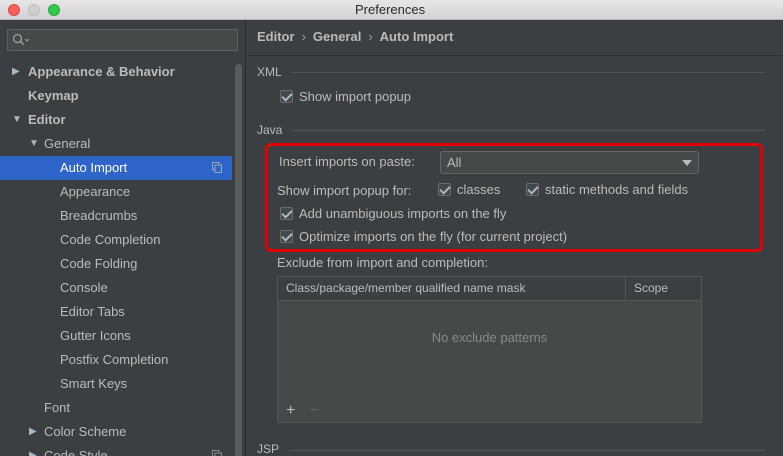 This screenshot has height=456, width=783. What do you see at coordinates (314, 411) in the screenshot?
I see `remove-icon: −` at bounding box center [314, 411].